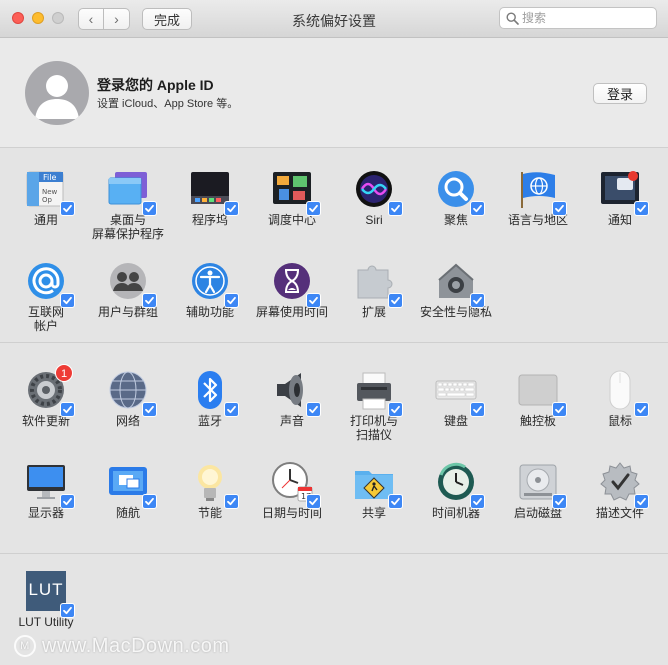 This screenshot has height=665, width=668. Describe the element at coordinates (456, 398) in the screenshot. I see `pref-pane-keyboard: 键盘` at that location.